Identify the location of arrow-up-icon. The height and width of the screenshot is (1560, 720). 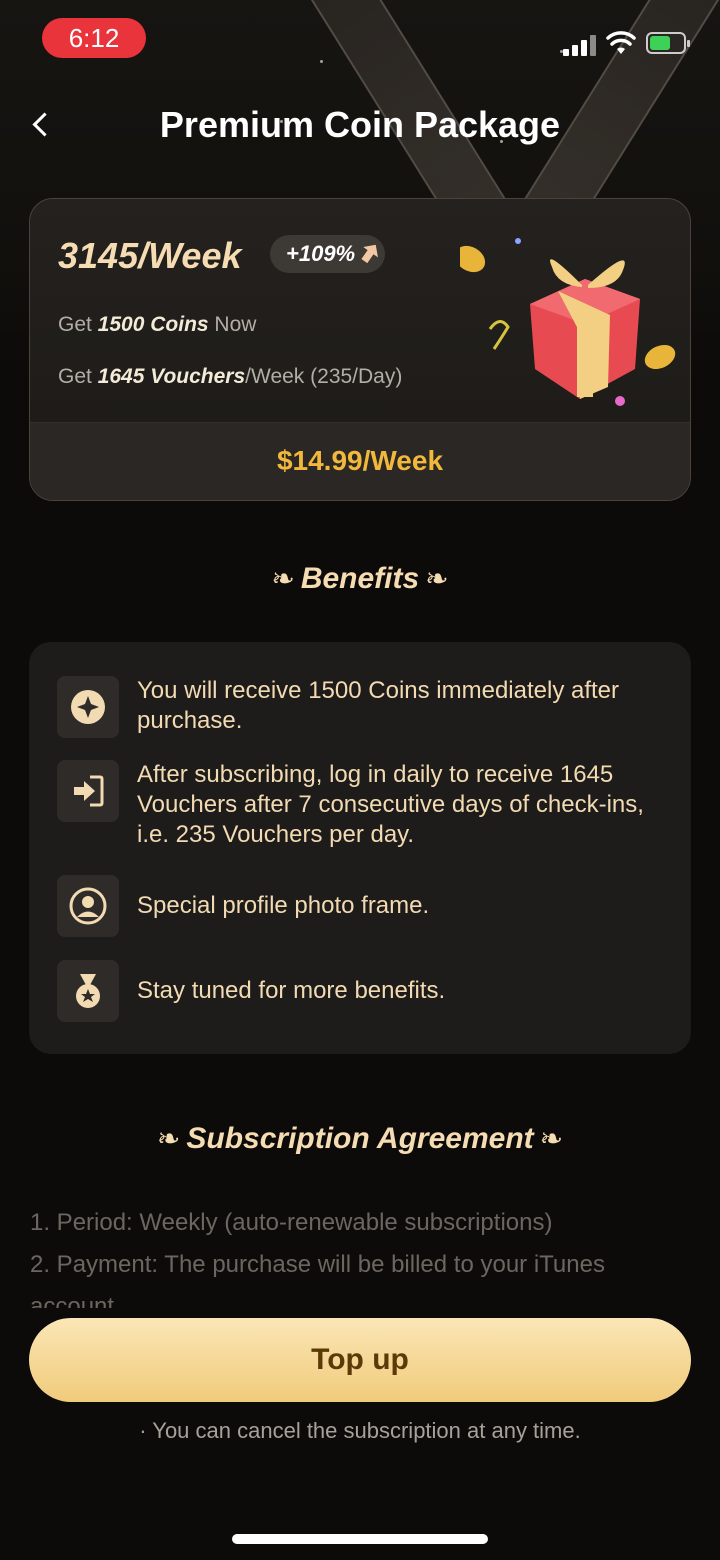
(370, 253).